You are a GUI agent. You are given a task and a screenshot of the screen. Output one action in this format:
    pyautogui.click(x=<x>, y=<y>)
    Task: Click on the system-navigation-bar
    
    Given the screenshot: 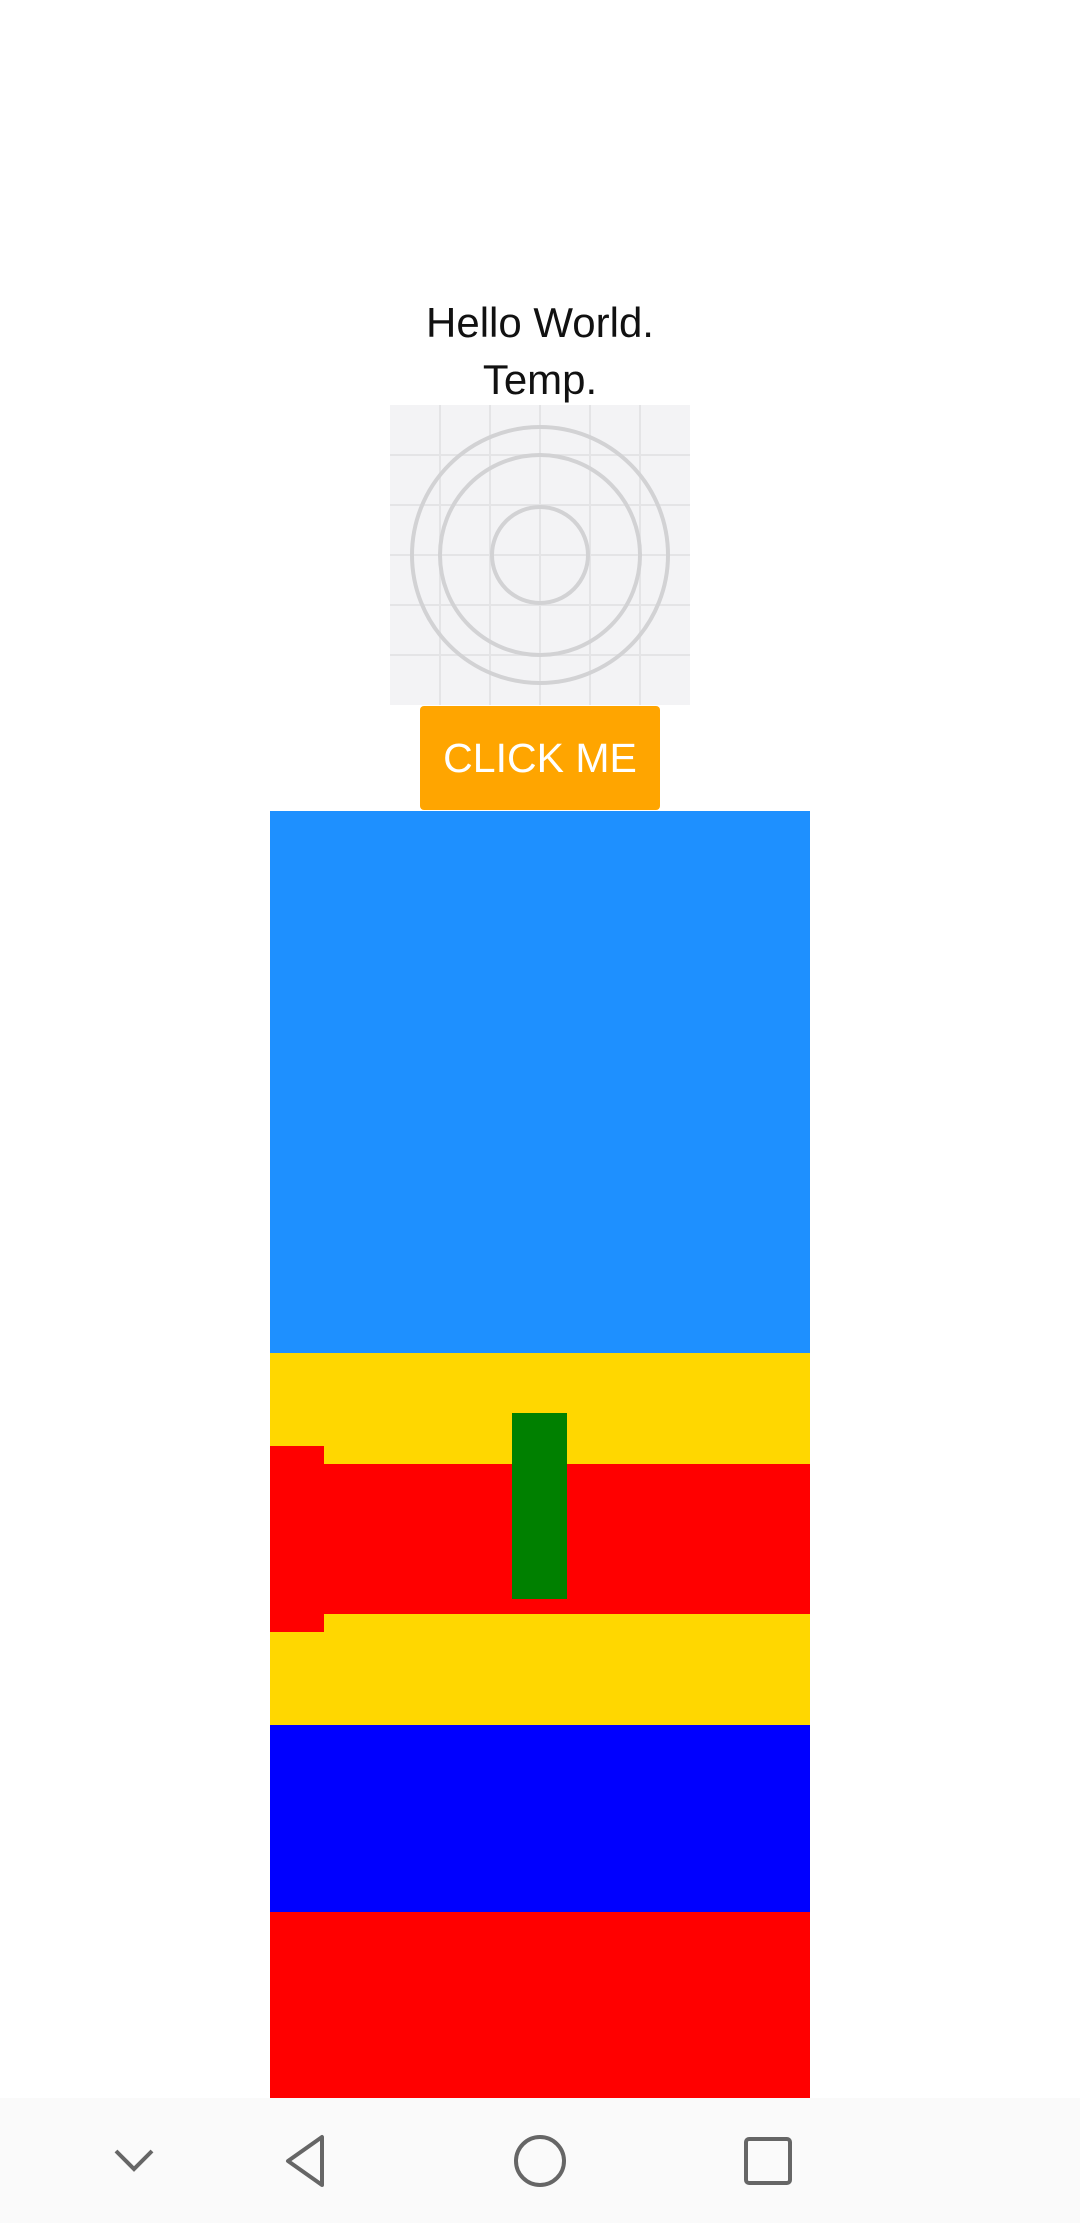 What is the action you would take?
    pyautogui.click(x=540, y=2160)
    